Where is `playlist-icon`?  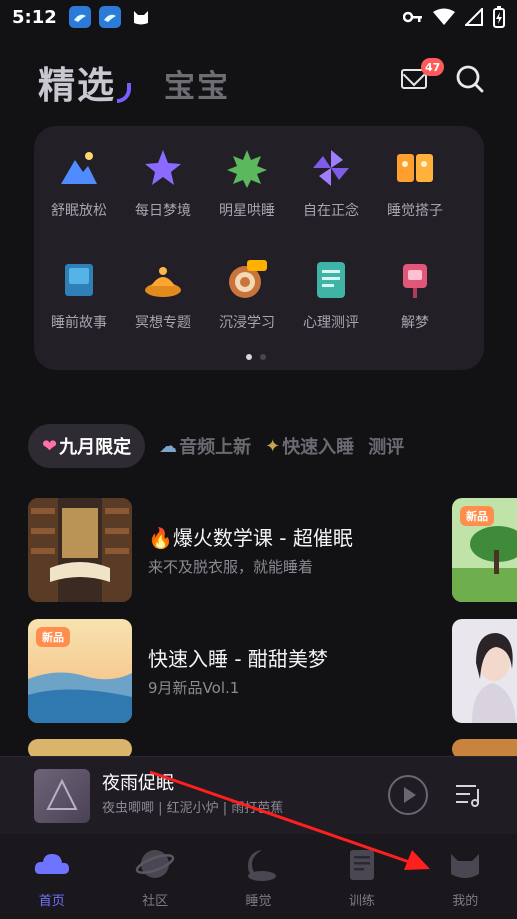
playlist-icon is located at coordinates (469, 795).